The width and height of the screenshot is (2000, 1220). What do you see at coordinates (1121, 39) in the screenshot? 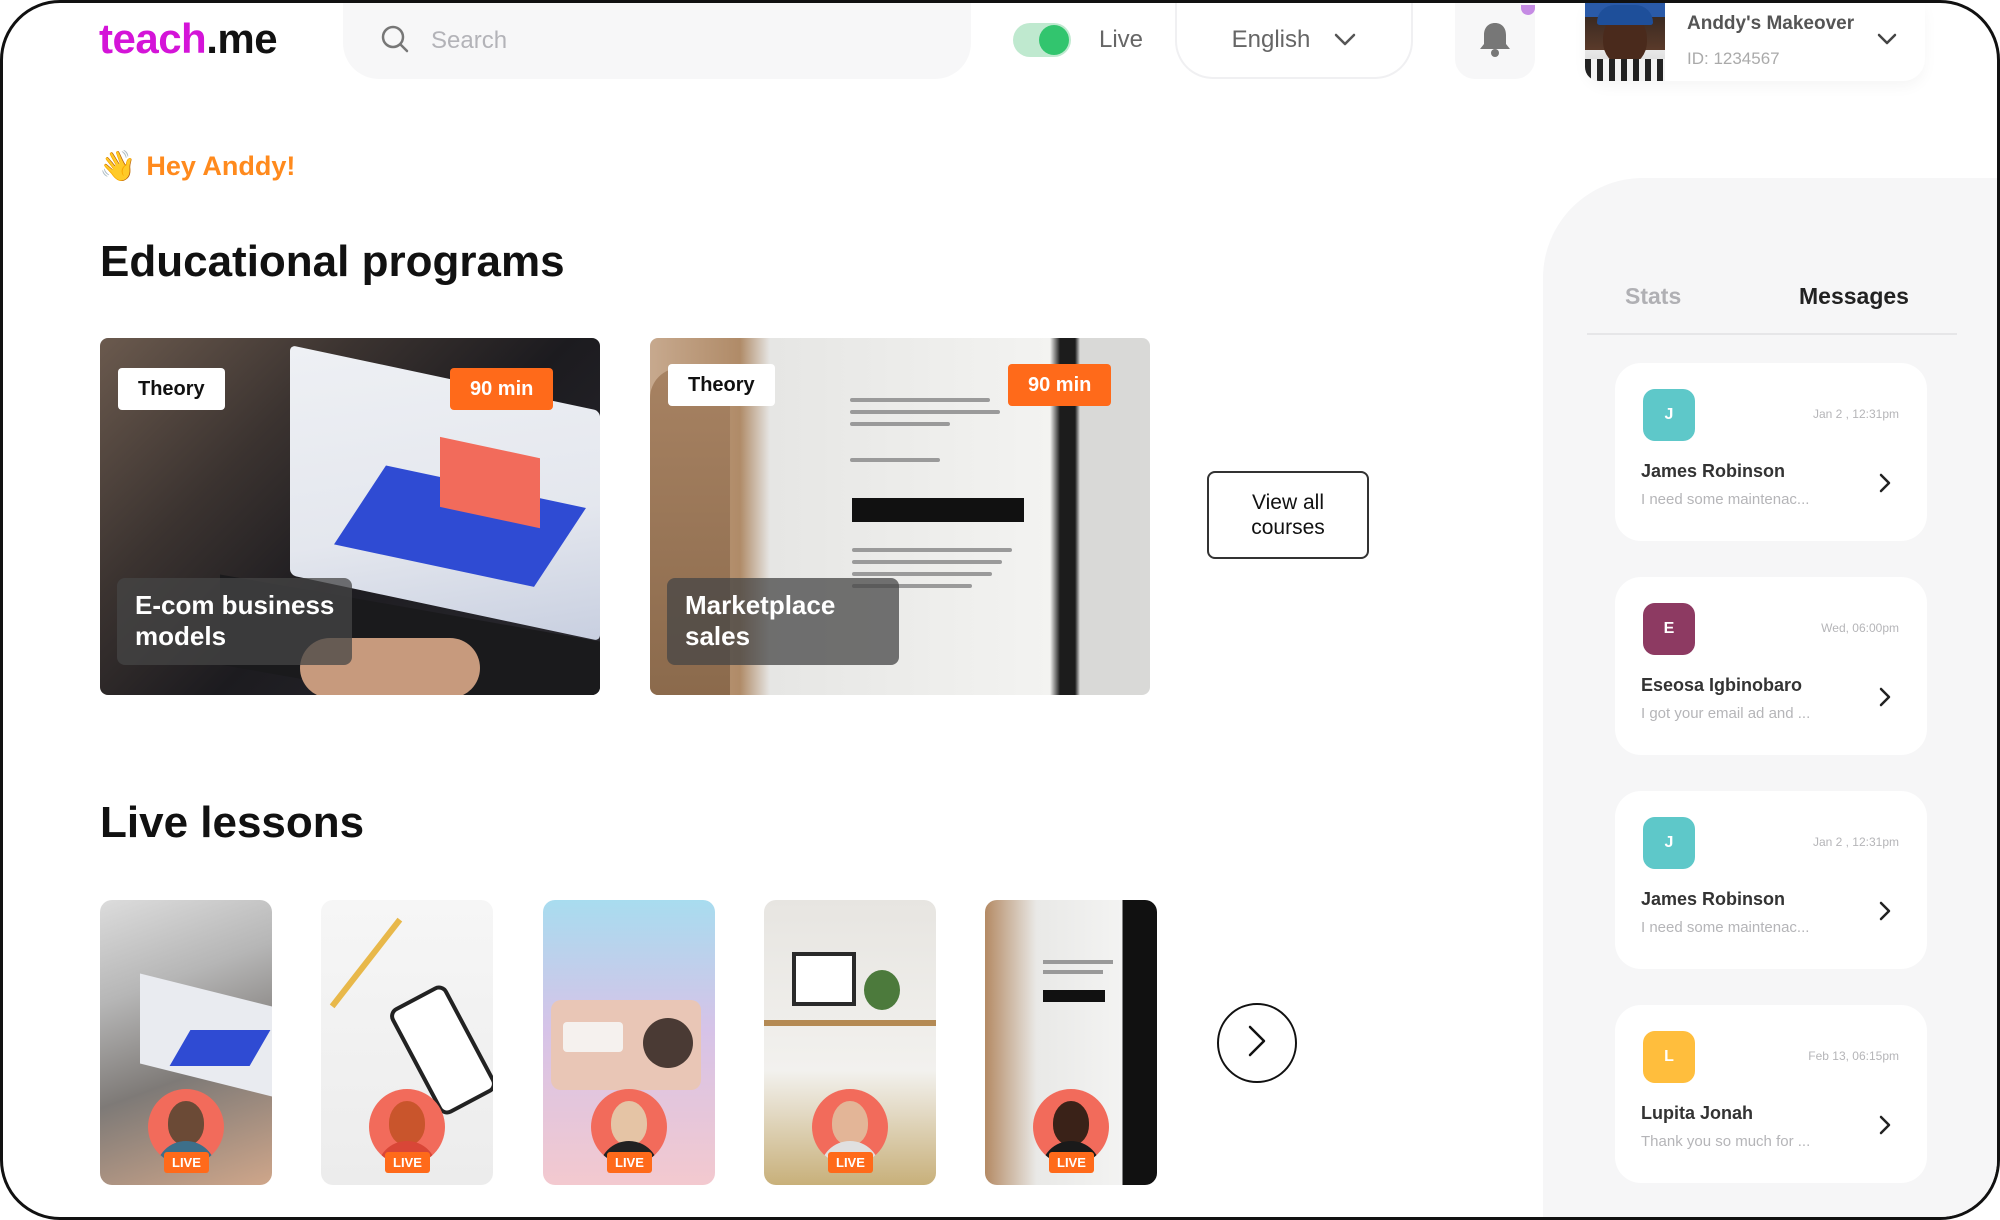
I see `live-toggle-label: Live` at bounding box center [1121, 39].